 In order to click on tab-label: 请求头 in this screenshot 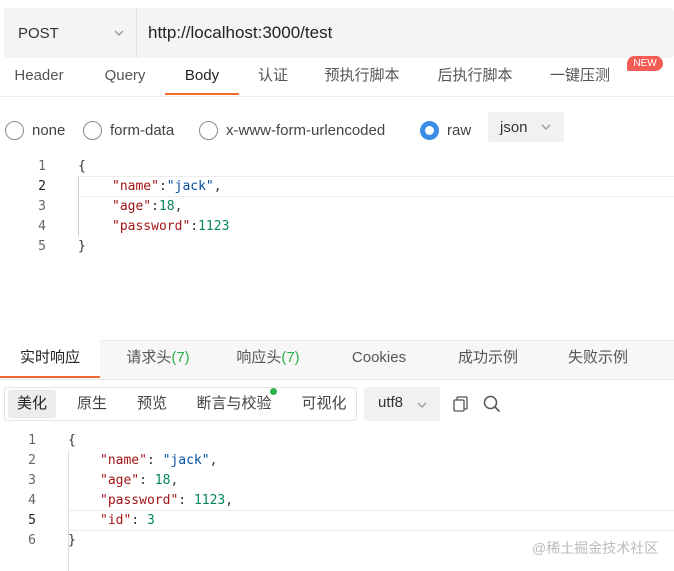, I will do `click(149, 357)`.